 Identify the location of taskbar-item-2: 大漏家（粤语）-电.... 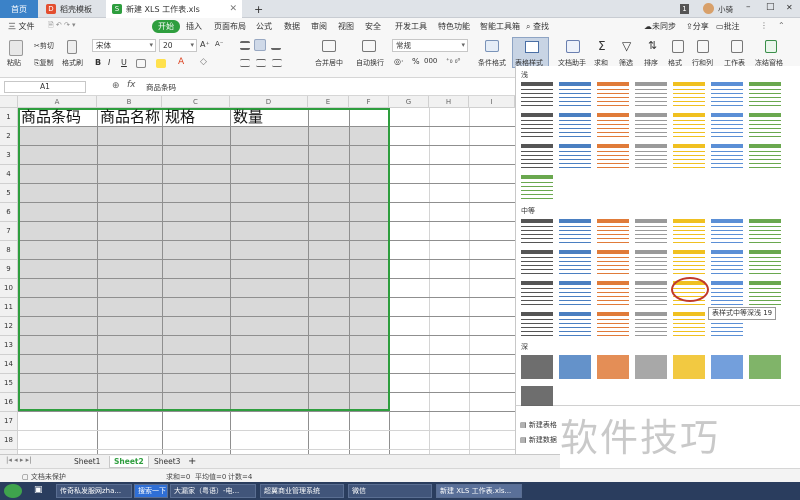
(213, 491).